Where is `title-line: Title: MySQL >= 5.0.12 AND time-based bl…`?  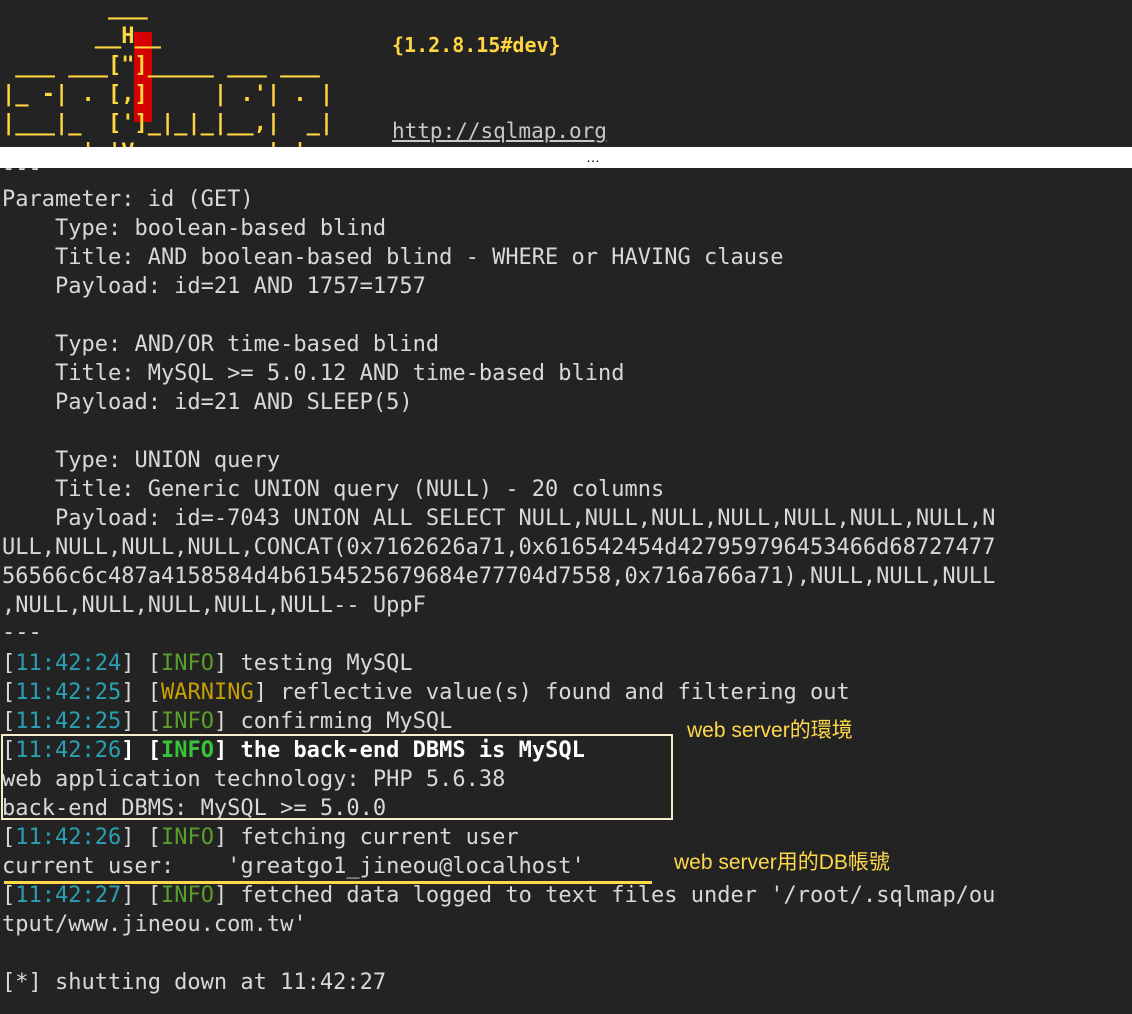
title-line: Title: MySQL >= 5.0.12 AND time-based bl… is located at coordinates (313, 373).